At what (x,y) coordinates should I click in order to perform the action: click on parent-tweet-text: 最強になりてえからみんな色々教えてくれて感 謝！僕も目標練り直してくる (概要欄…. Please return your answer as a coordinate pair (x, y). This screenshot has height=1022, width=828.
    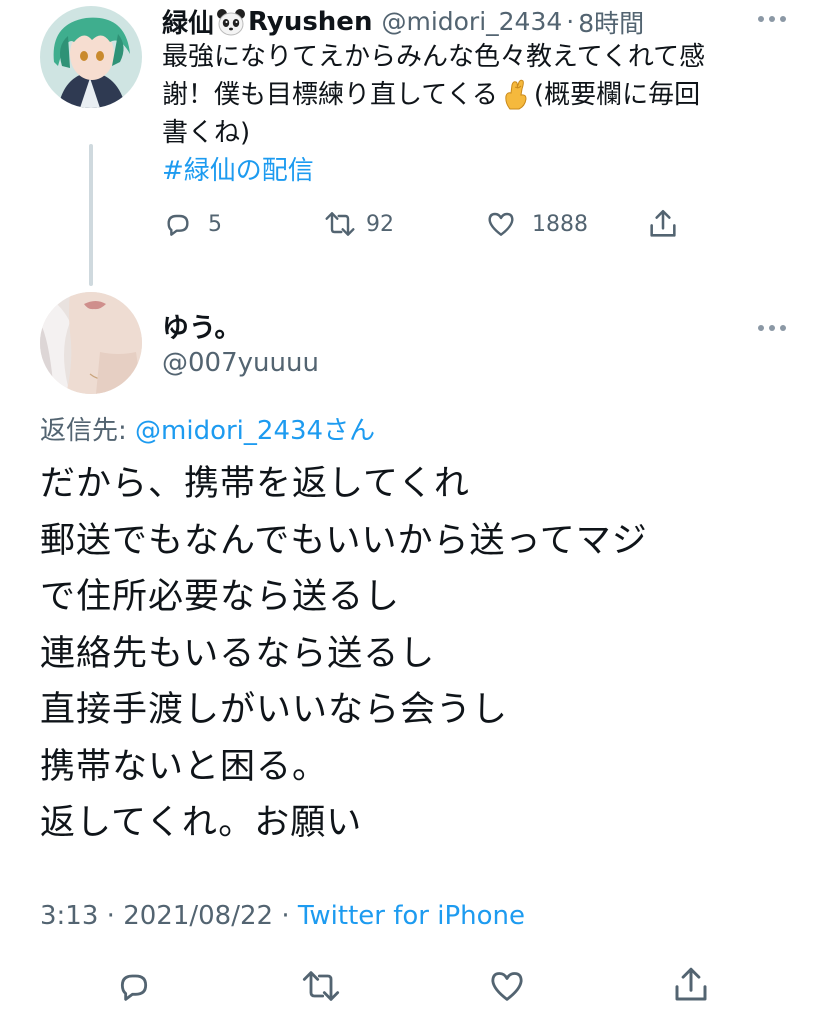
    Looking at the image, I should click on (487, 114).